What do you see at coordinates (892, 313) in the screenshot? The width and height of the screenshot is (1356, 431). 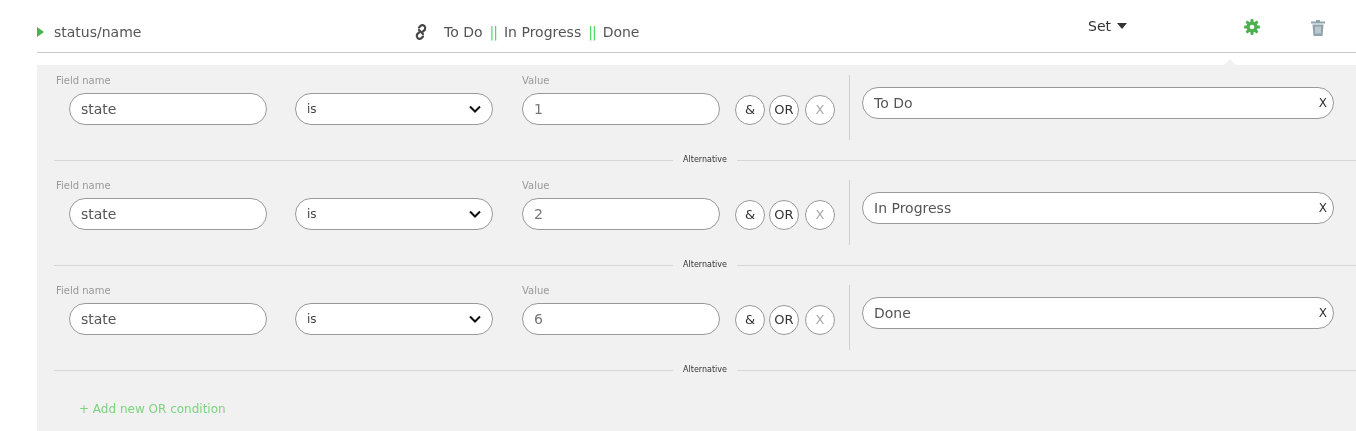 I see `result-text: Done` at bounding box center [892, 313].